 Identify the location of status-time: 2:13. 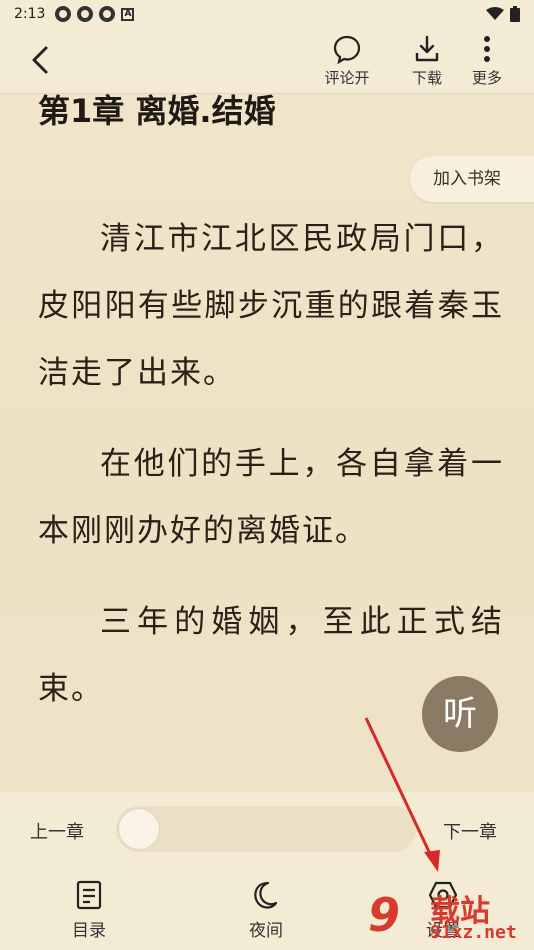
(30, 14).